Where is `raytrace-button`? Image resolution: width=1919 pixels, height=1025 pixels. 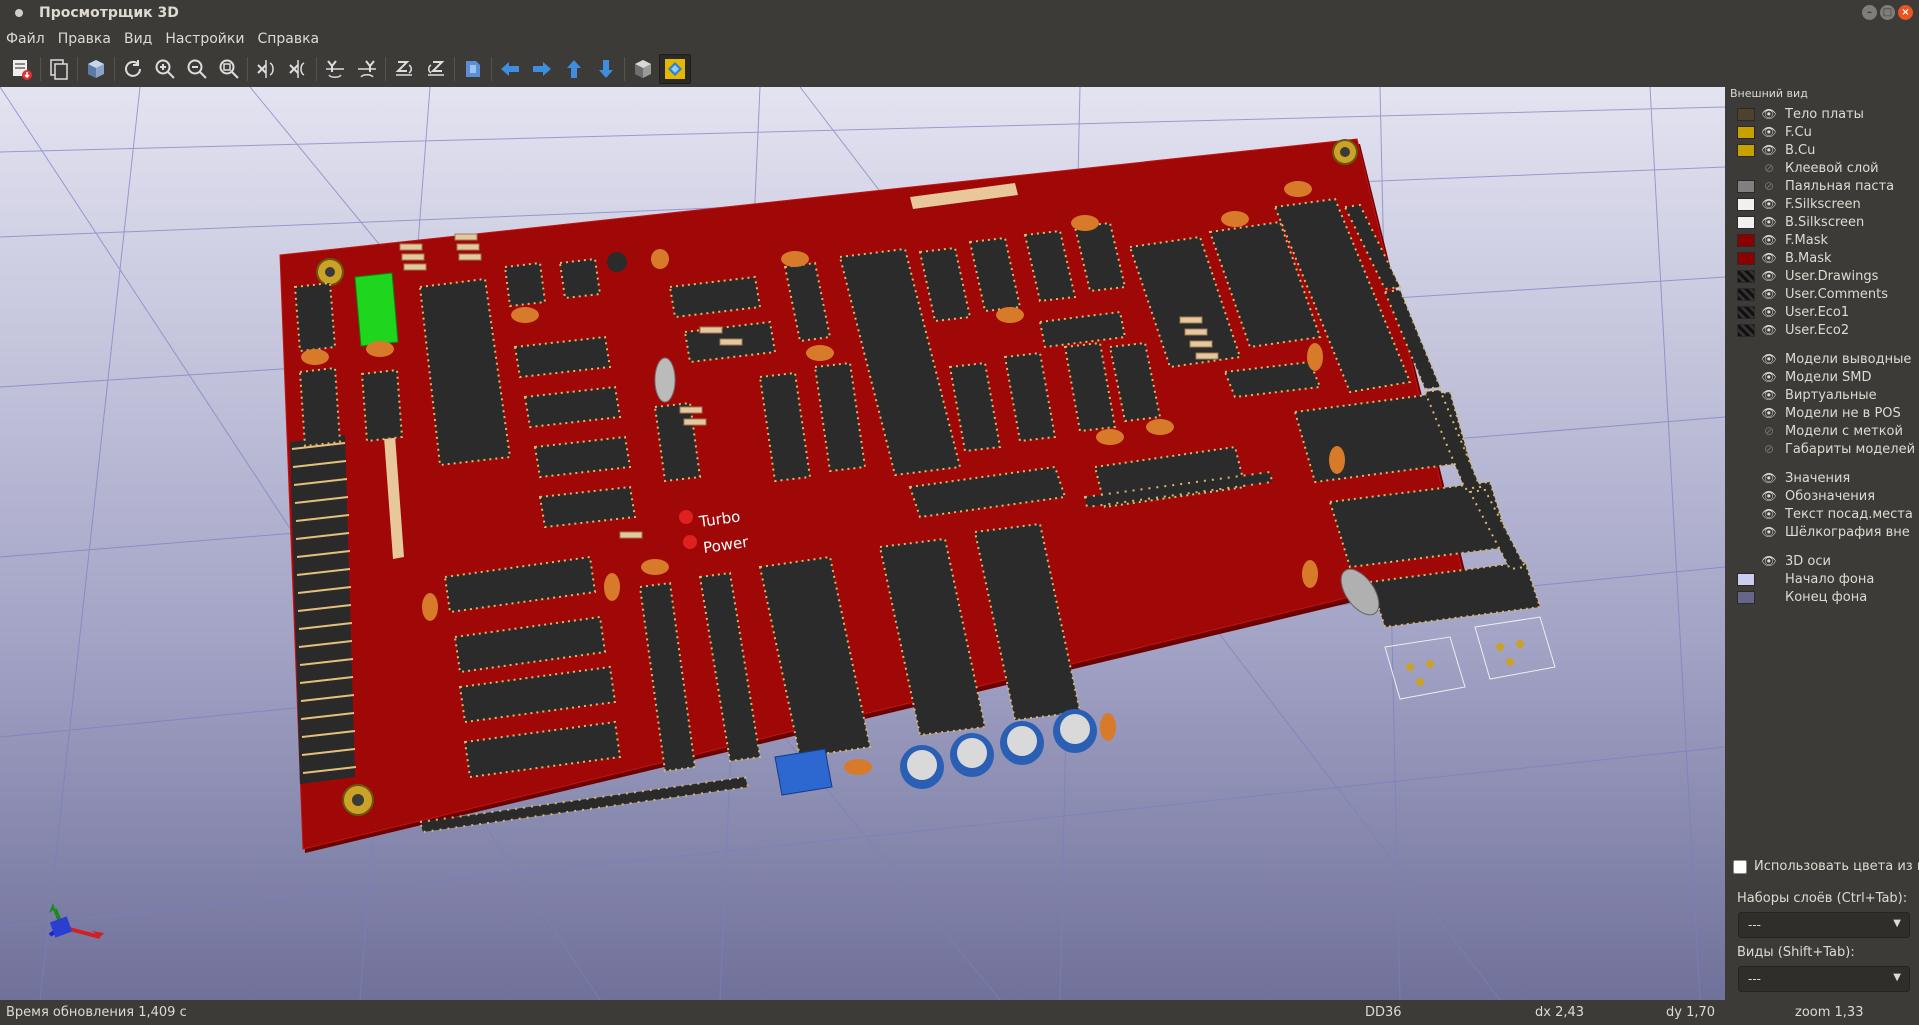 raytrace-button is located at coordinates (675, 69).